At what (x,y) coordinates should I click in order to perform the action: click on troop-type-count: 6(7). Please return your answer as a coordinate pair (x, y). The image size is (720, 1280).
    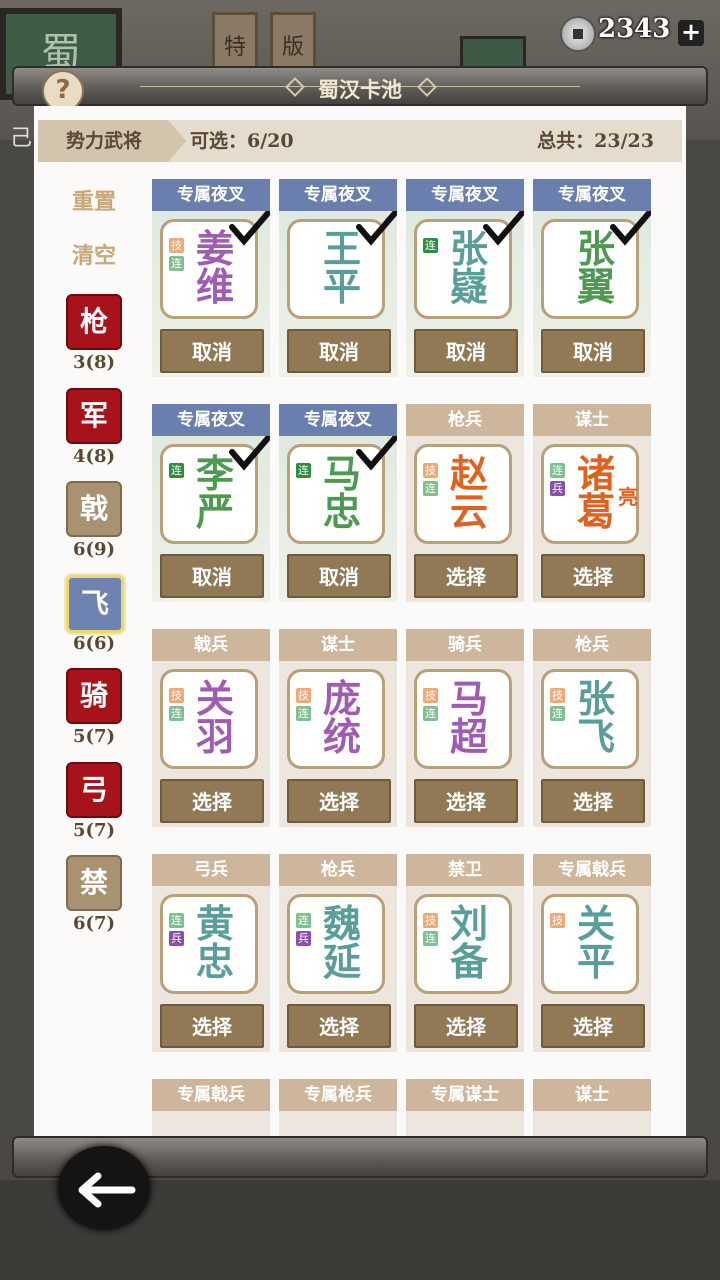
    Looking at the image, I should click on (94, 923).